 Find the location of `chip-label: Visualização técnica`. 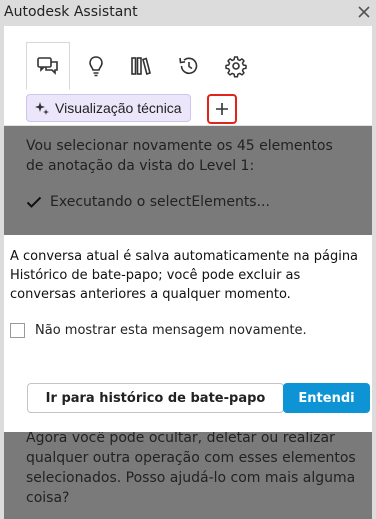

chip-label: Visualização técnica is located at coordinates (118, 108).